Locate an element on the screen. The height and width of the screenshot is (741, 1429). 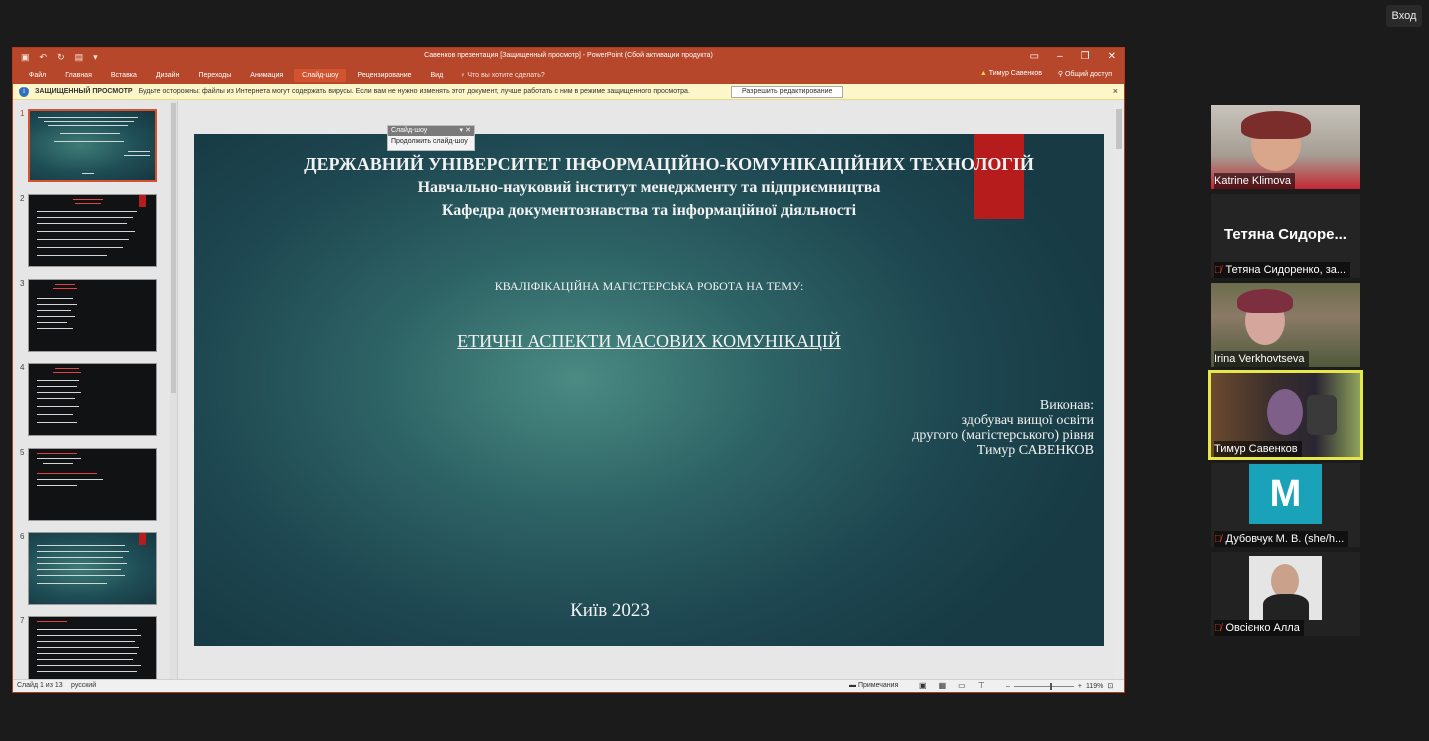
author-line: Виконав: is located at coordinates (1066, 405).